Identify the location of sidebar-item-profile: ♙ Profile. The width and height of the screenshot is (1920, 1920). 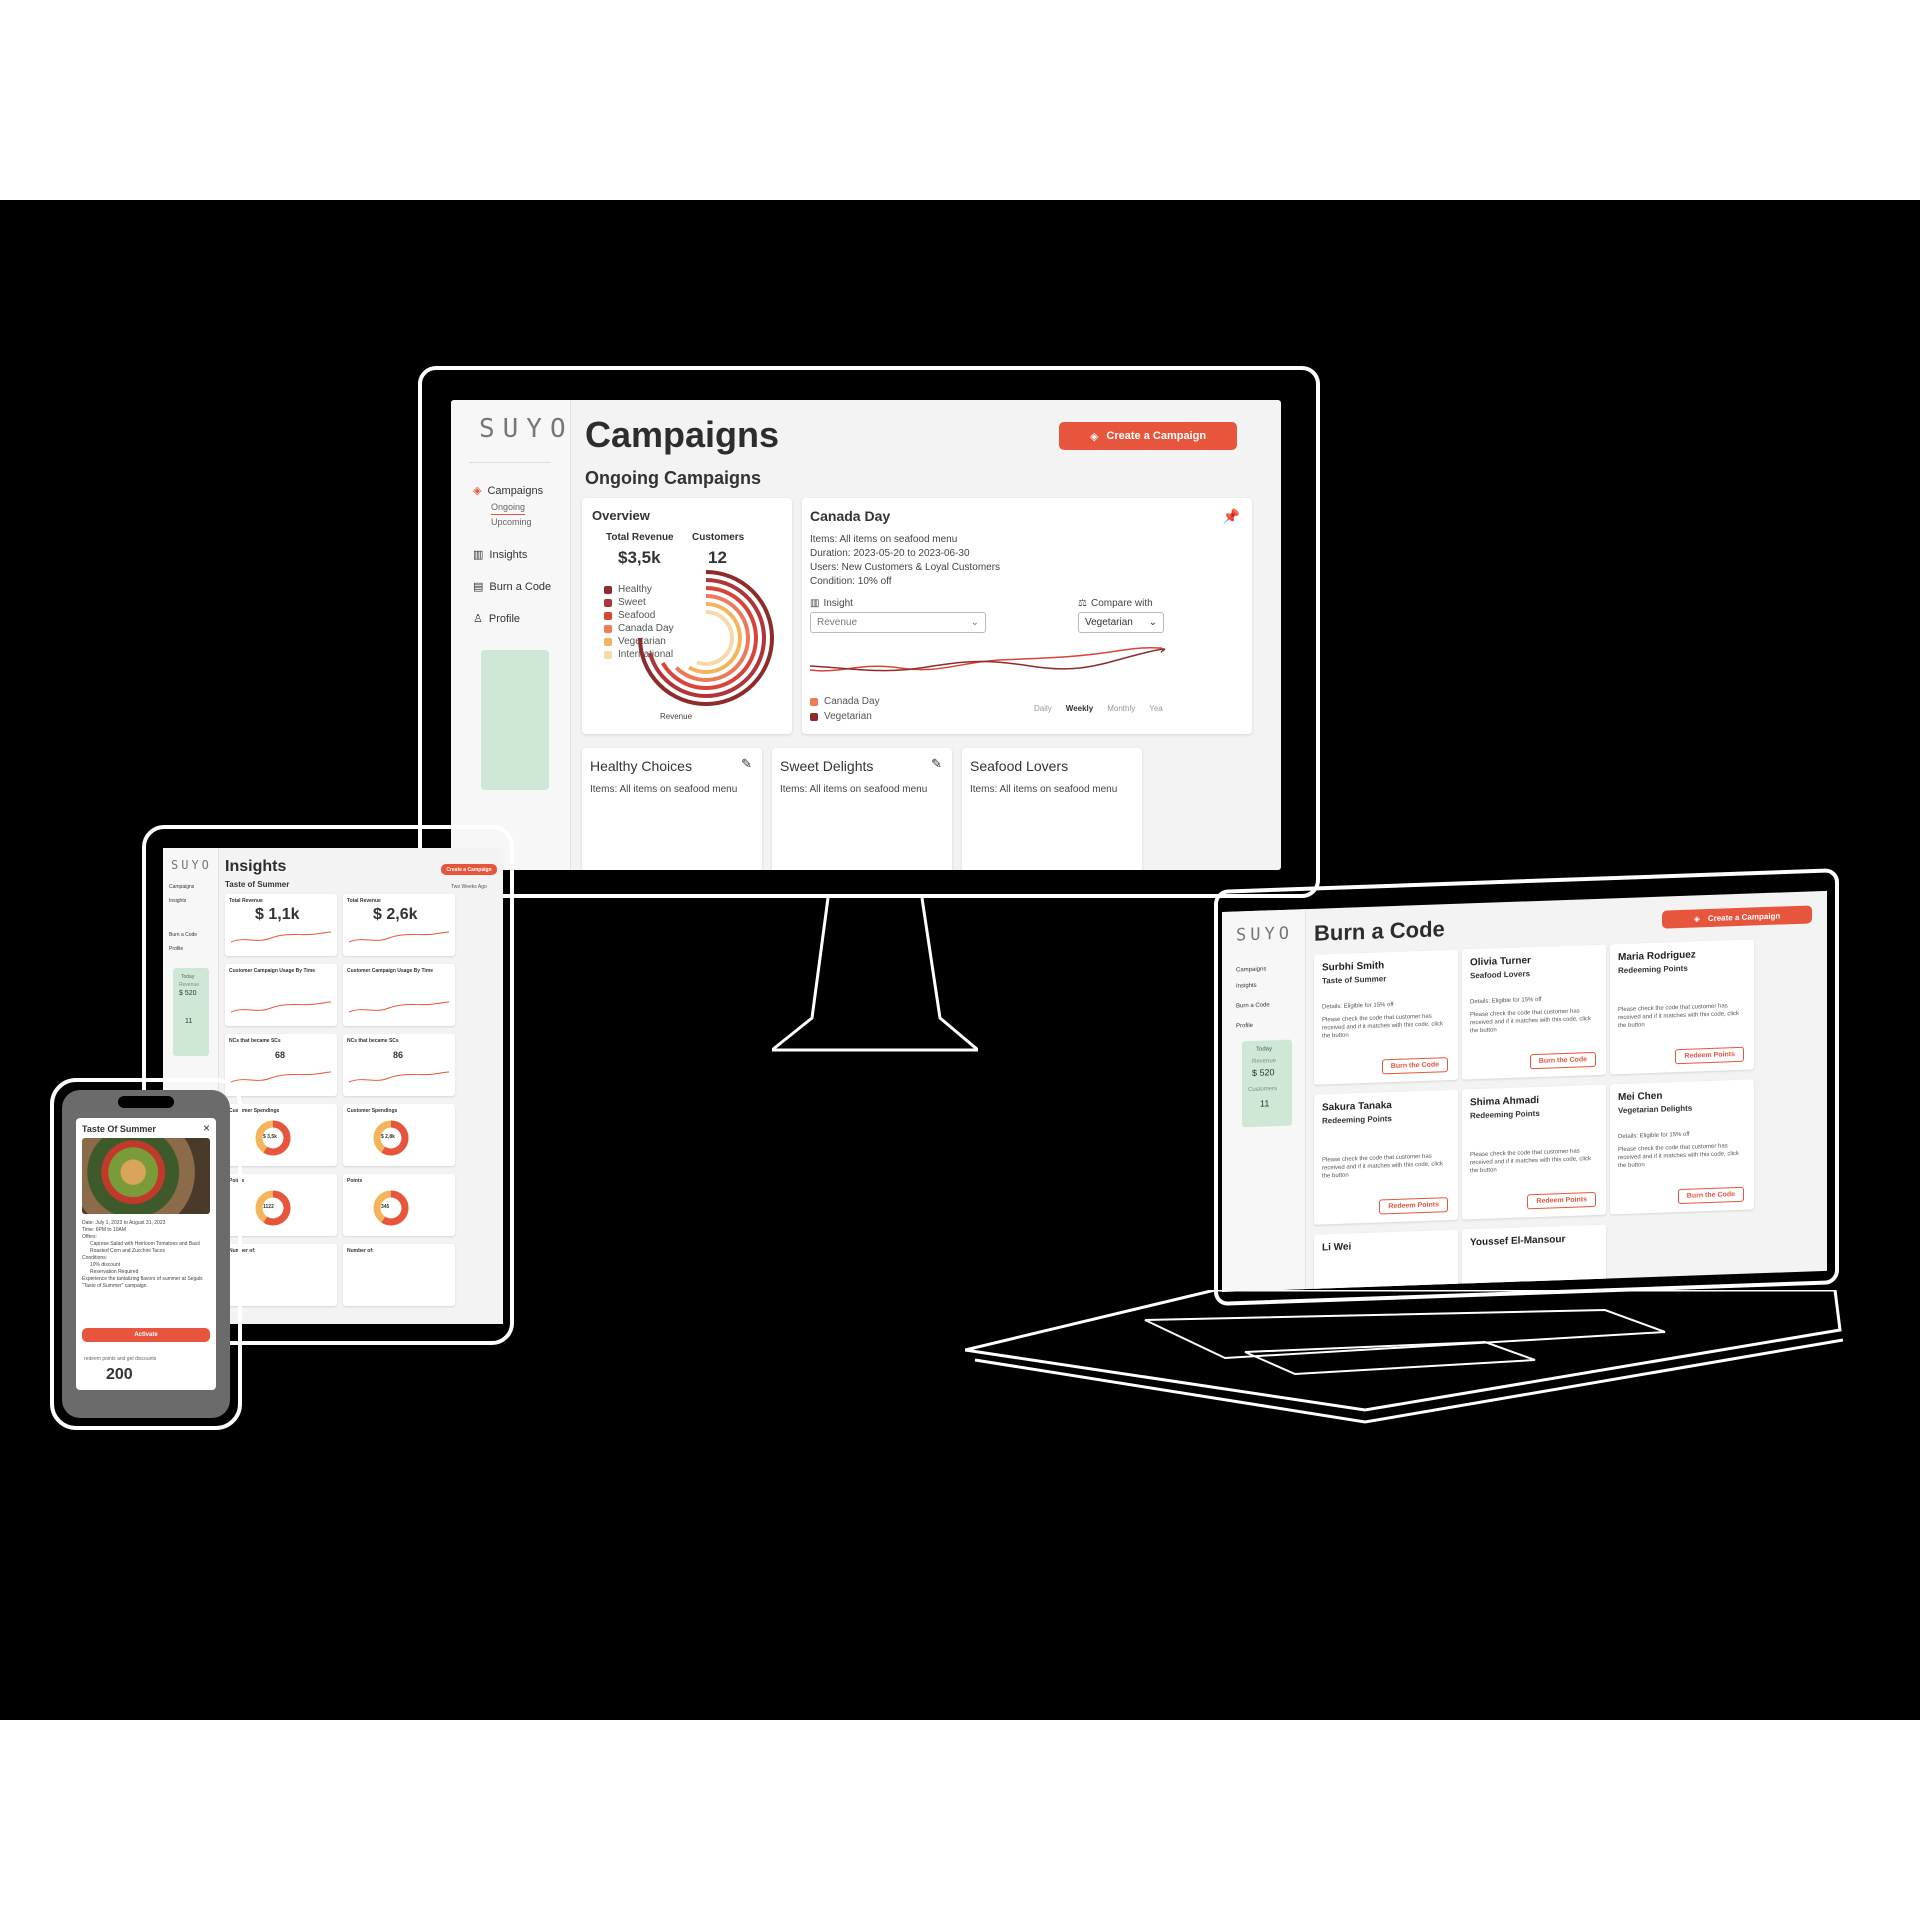
(497, 619).